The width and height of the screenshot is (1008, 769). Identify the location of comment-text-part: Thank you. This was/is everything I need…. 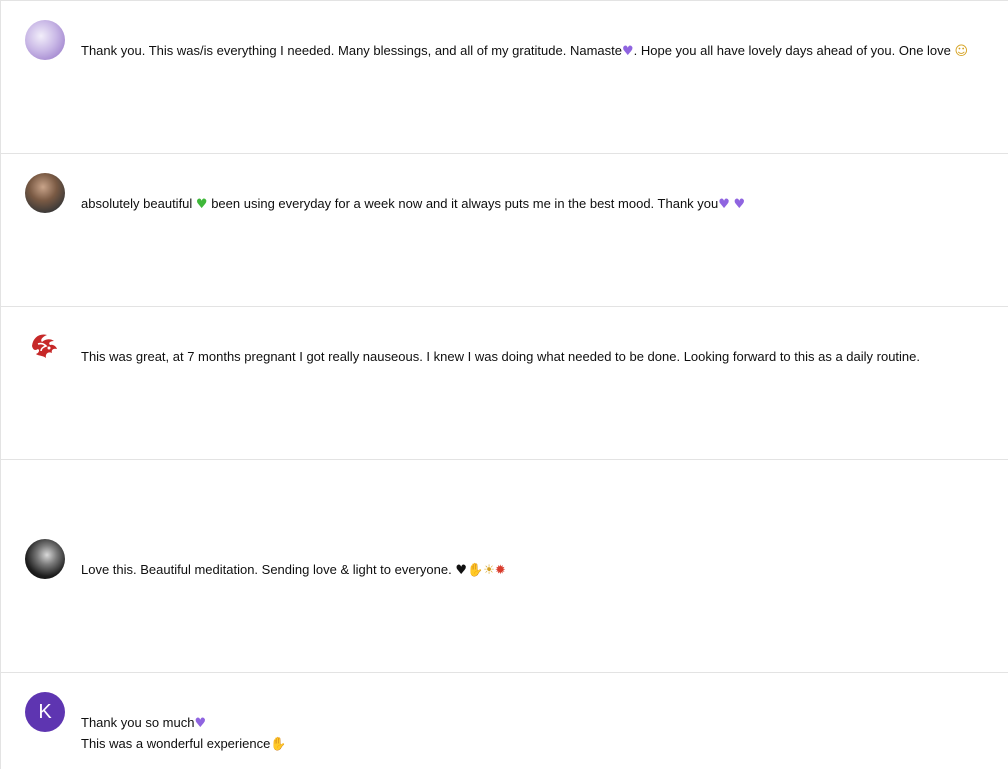
(351, 50).